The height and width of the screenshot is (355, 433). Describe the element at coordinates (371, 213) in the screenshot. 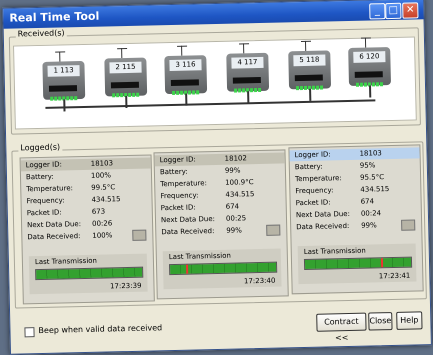

I see `logger-field-value: 00:24` at that location.